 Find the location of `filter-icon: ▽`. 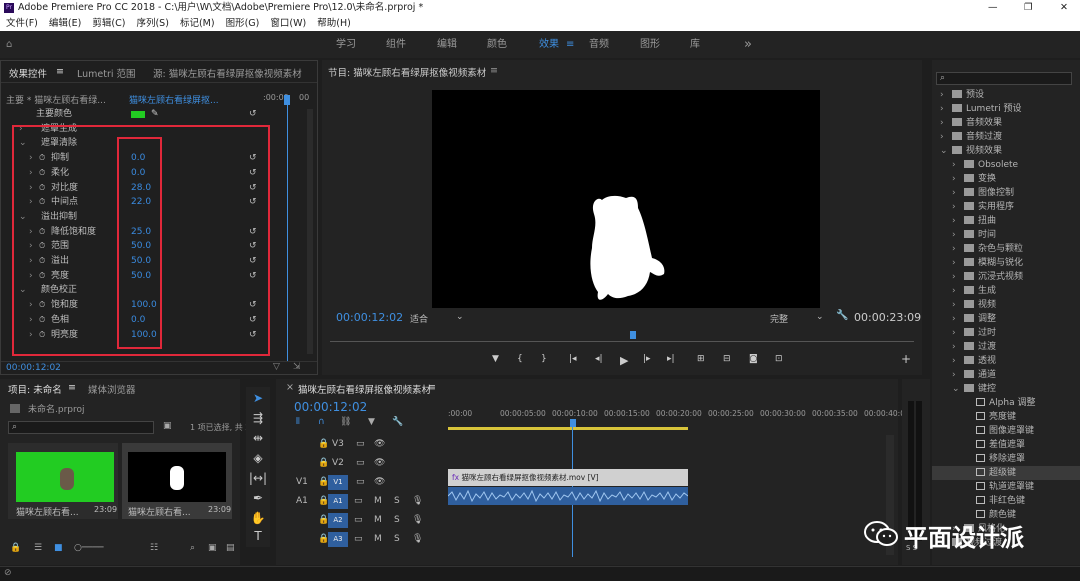

filter-icon: ▽ is located at coordinates (276, 367).